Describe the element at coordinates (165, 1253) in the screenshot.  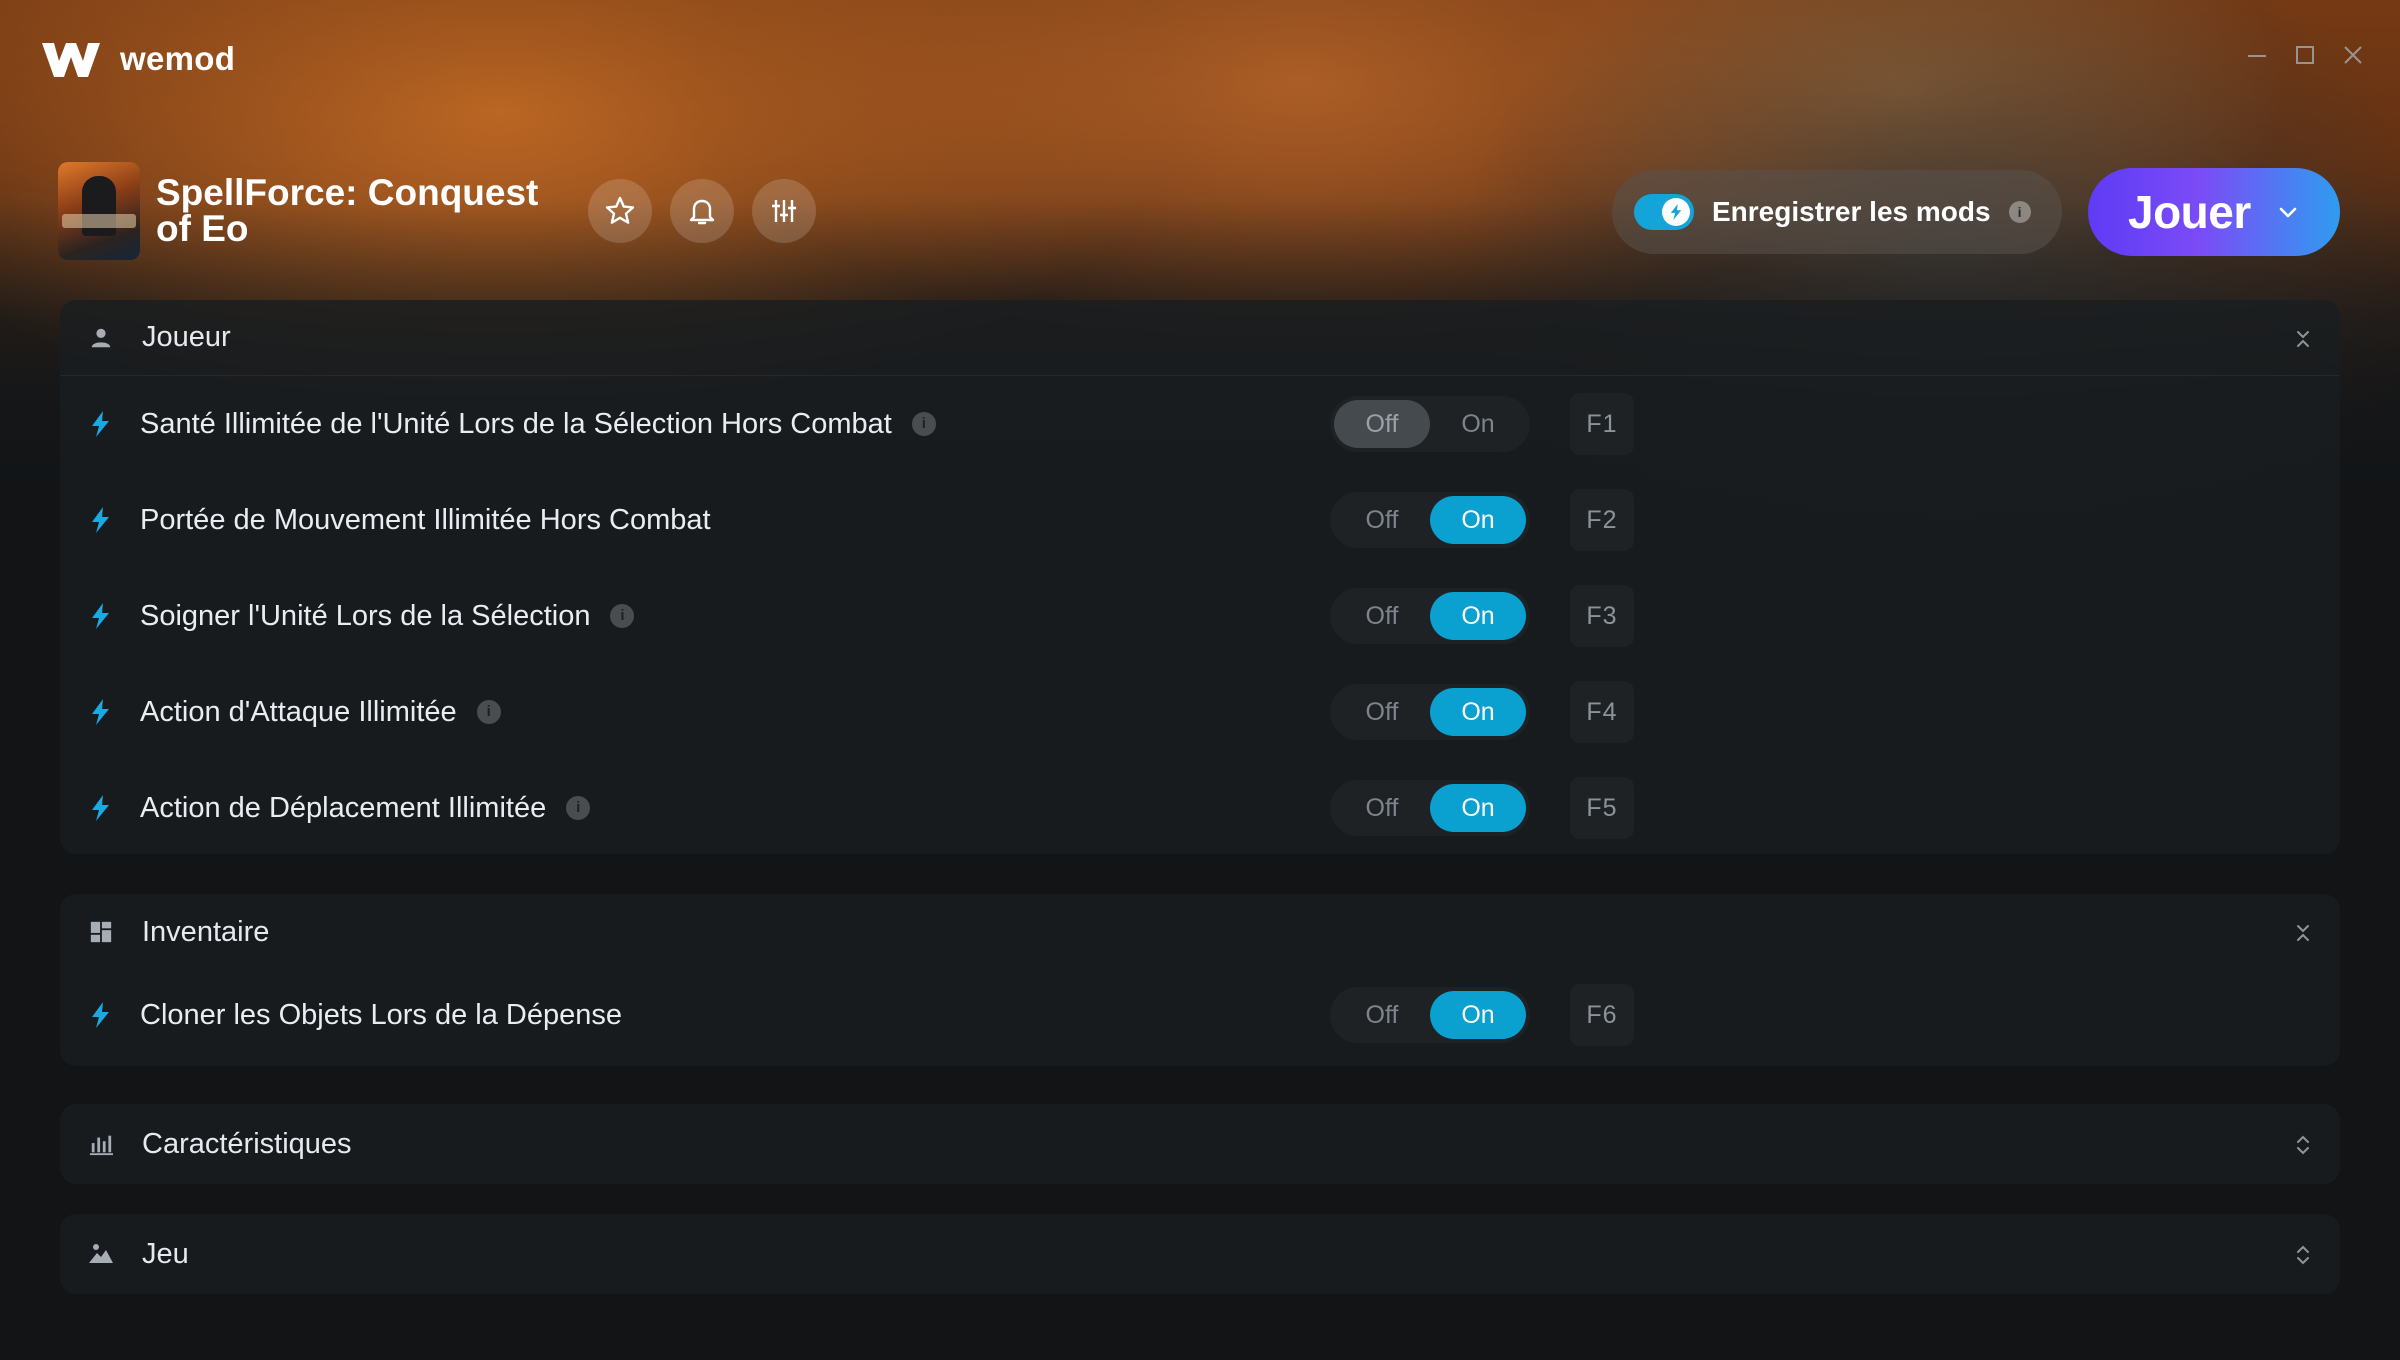
I see `section-title: Jeu` at that location.